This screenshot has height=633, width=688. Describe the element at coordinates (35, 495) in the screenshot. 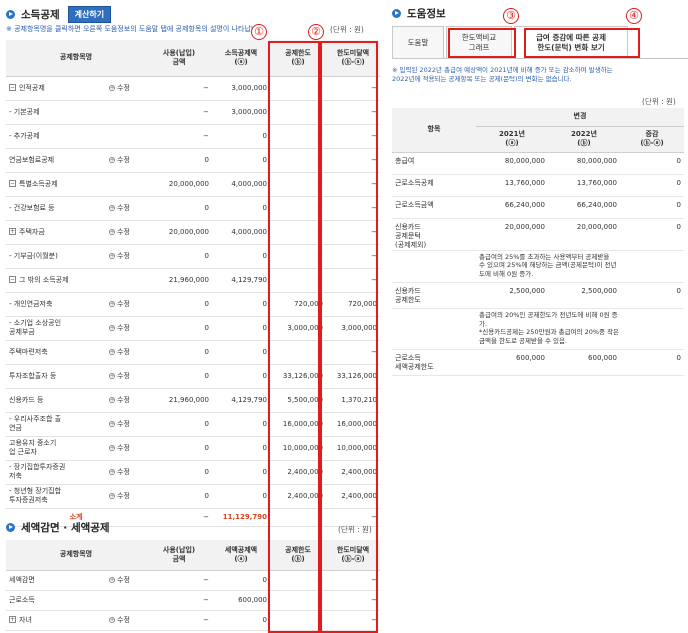

I see `item-label: - 청년형 장기집합 투자증권저축` at that location.